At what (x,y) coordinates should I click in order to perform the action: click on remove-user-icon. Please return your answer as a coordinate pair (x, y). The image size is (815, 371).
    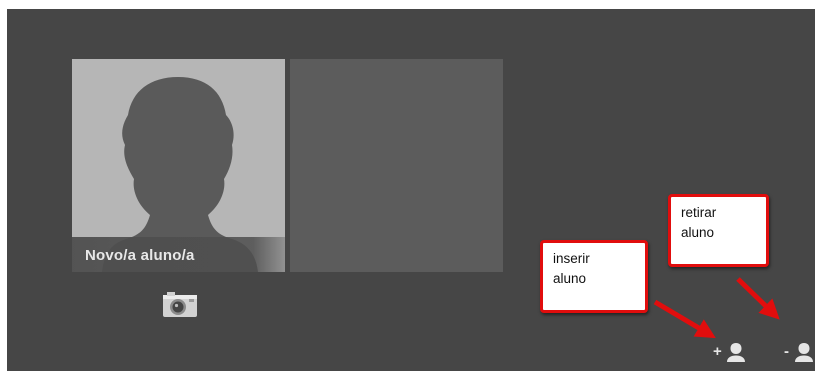
    Looking at the image, I should click on (804, 352).